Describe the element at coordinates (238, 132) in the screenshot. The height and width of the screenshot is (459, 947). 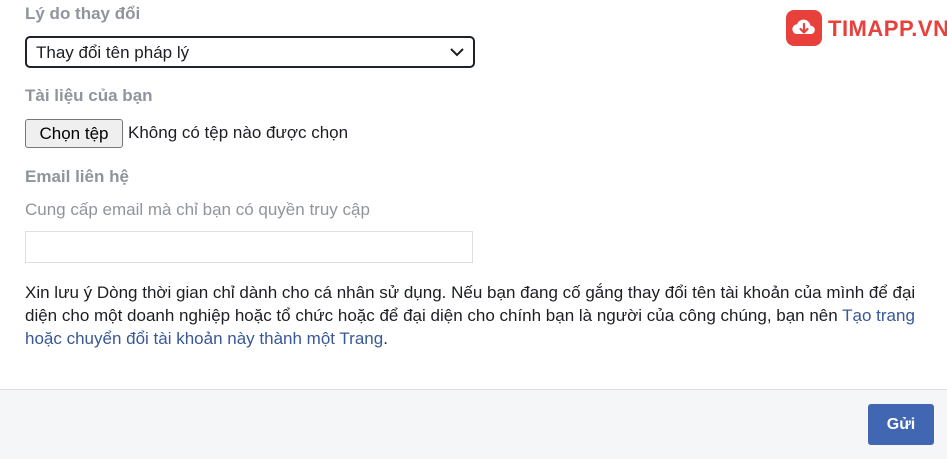
I see `file-status-text: Không có tệp nào được chọn` at that location.